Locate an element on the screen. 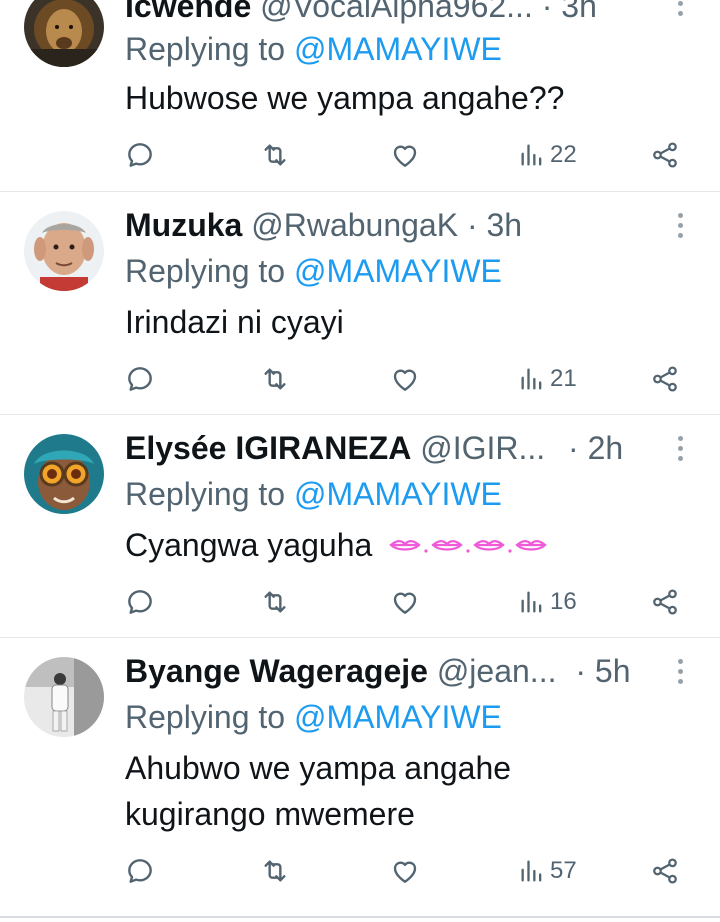  tweet-text: Irindazi ni cyayi is located at coordinates (234, 322).